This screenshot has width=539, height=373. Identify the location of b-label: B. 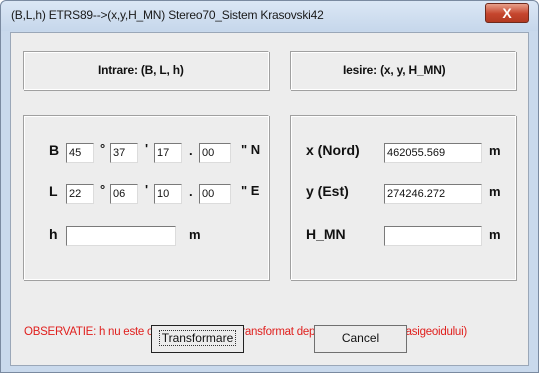
(54, 150).